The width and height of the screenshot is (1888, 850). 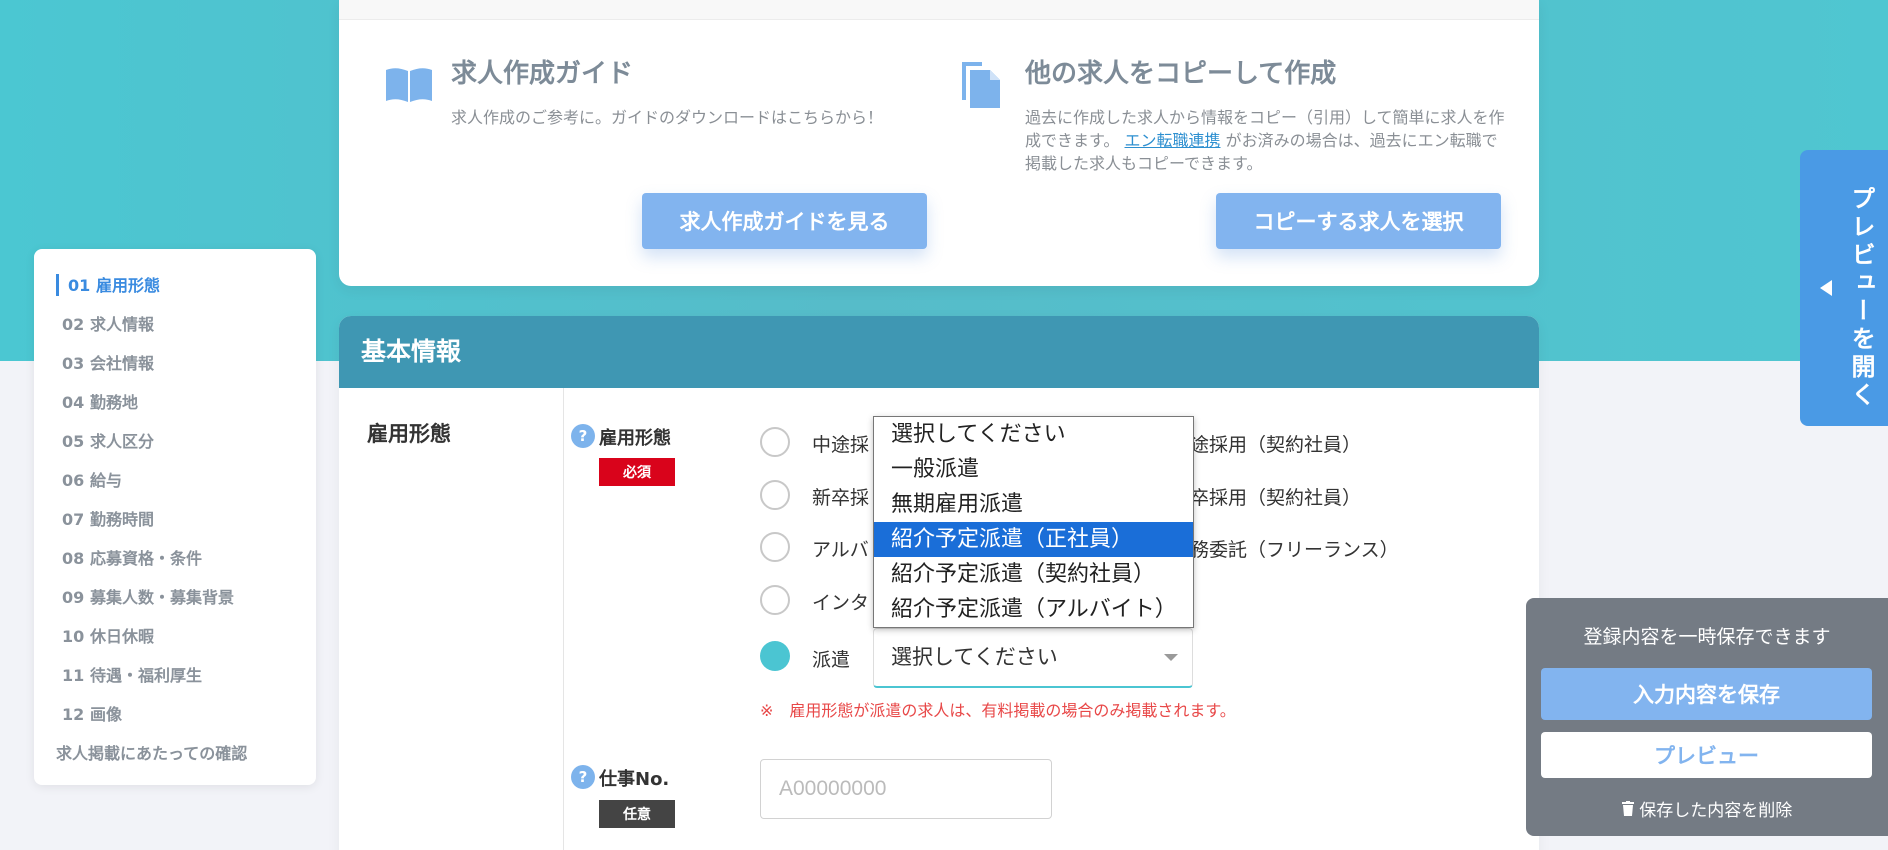 What do you see at coordinates (1706, 755) in the screenshot?
I see `preview-button: プレビュー` at bounding box center [1706, 755].